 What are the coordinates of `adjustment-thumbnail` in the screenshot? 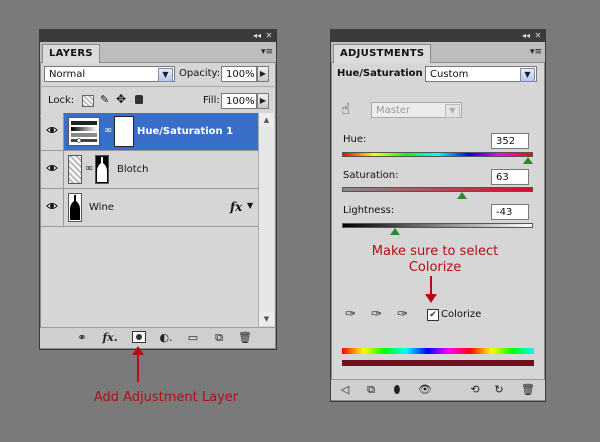 It's located at (84, 131).